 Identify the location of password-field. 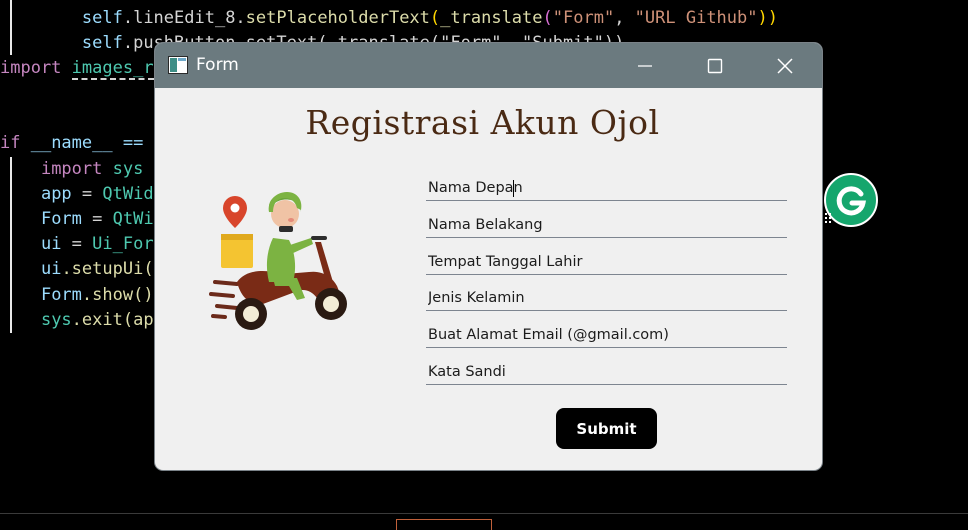
(606, 372).